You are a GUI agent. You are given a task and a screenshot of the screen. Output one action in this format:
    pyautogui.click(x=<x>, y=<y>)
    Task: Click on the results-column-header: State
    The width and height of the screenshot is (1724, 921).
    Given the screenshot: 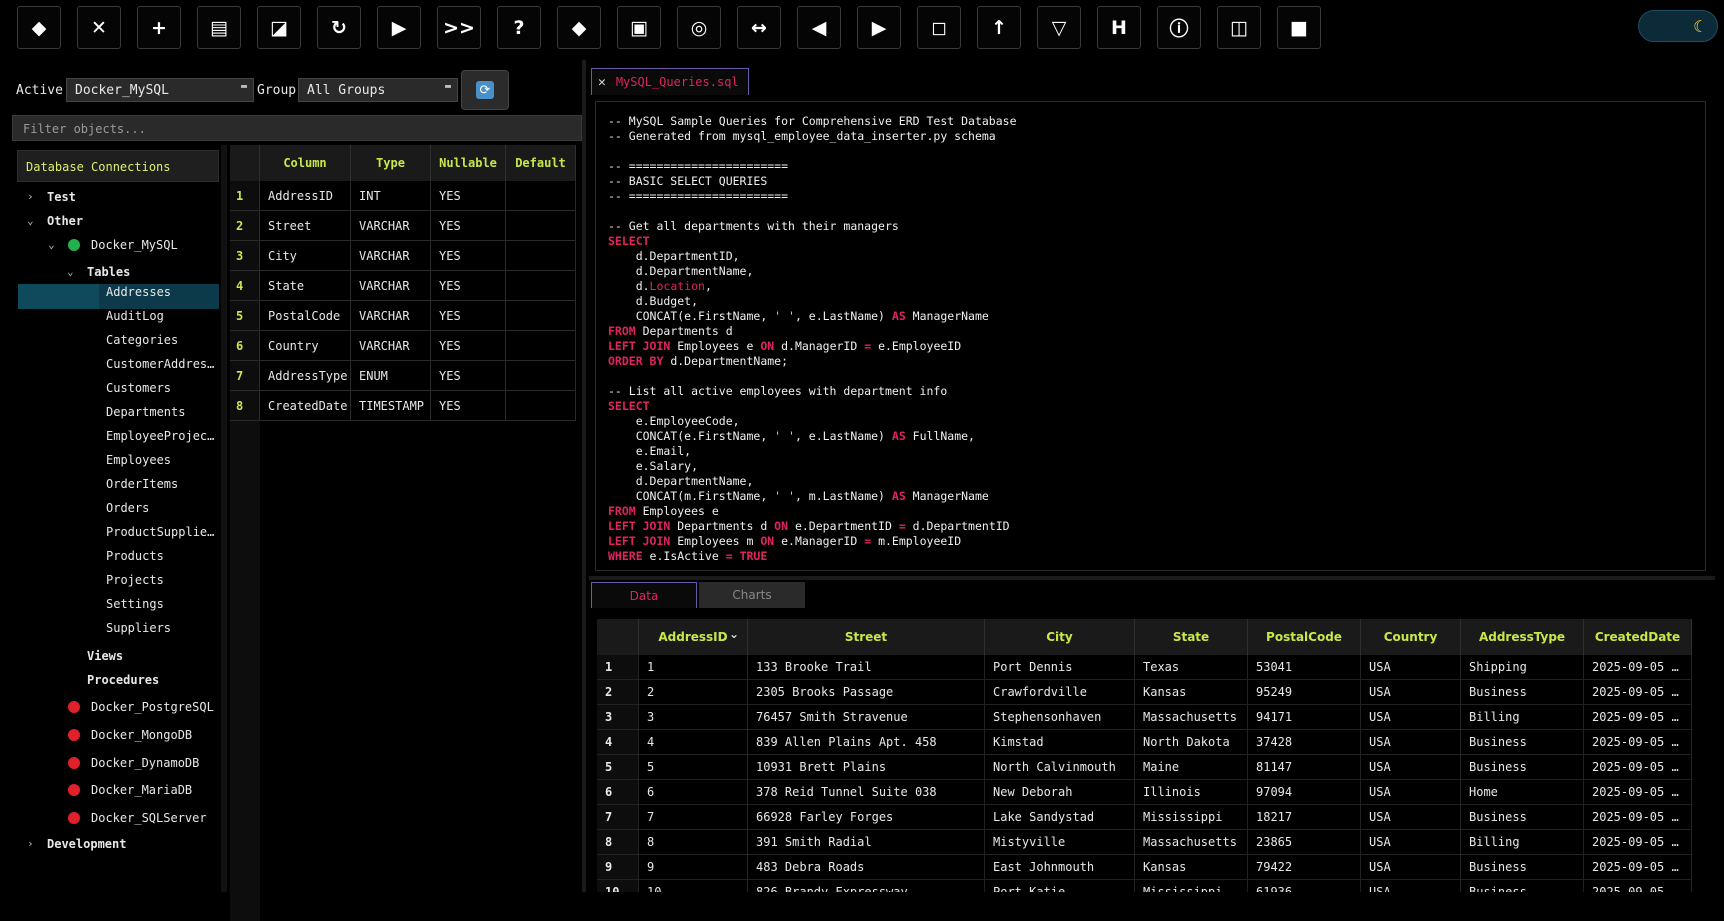 What is the action you would take?
    pyautogui.click(x=1191, y=637)
    